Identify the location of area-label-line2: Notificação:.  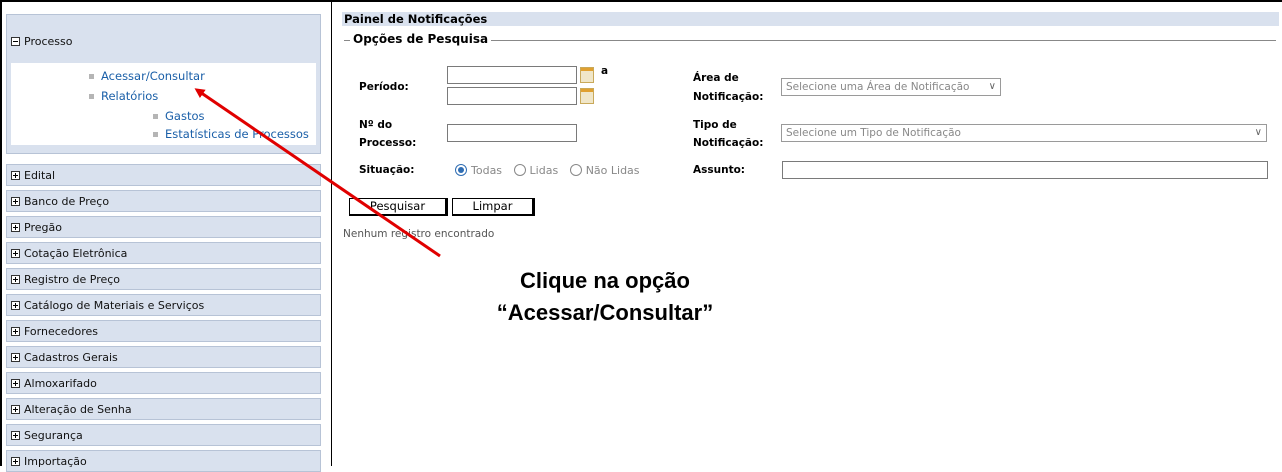
(728, 97).